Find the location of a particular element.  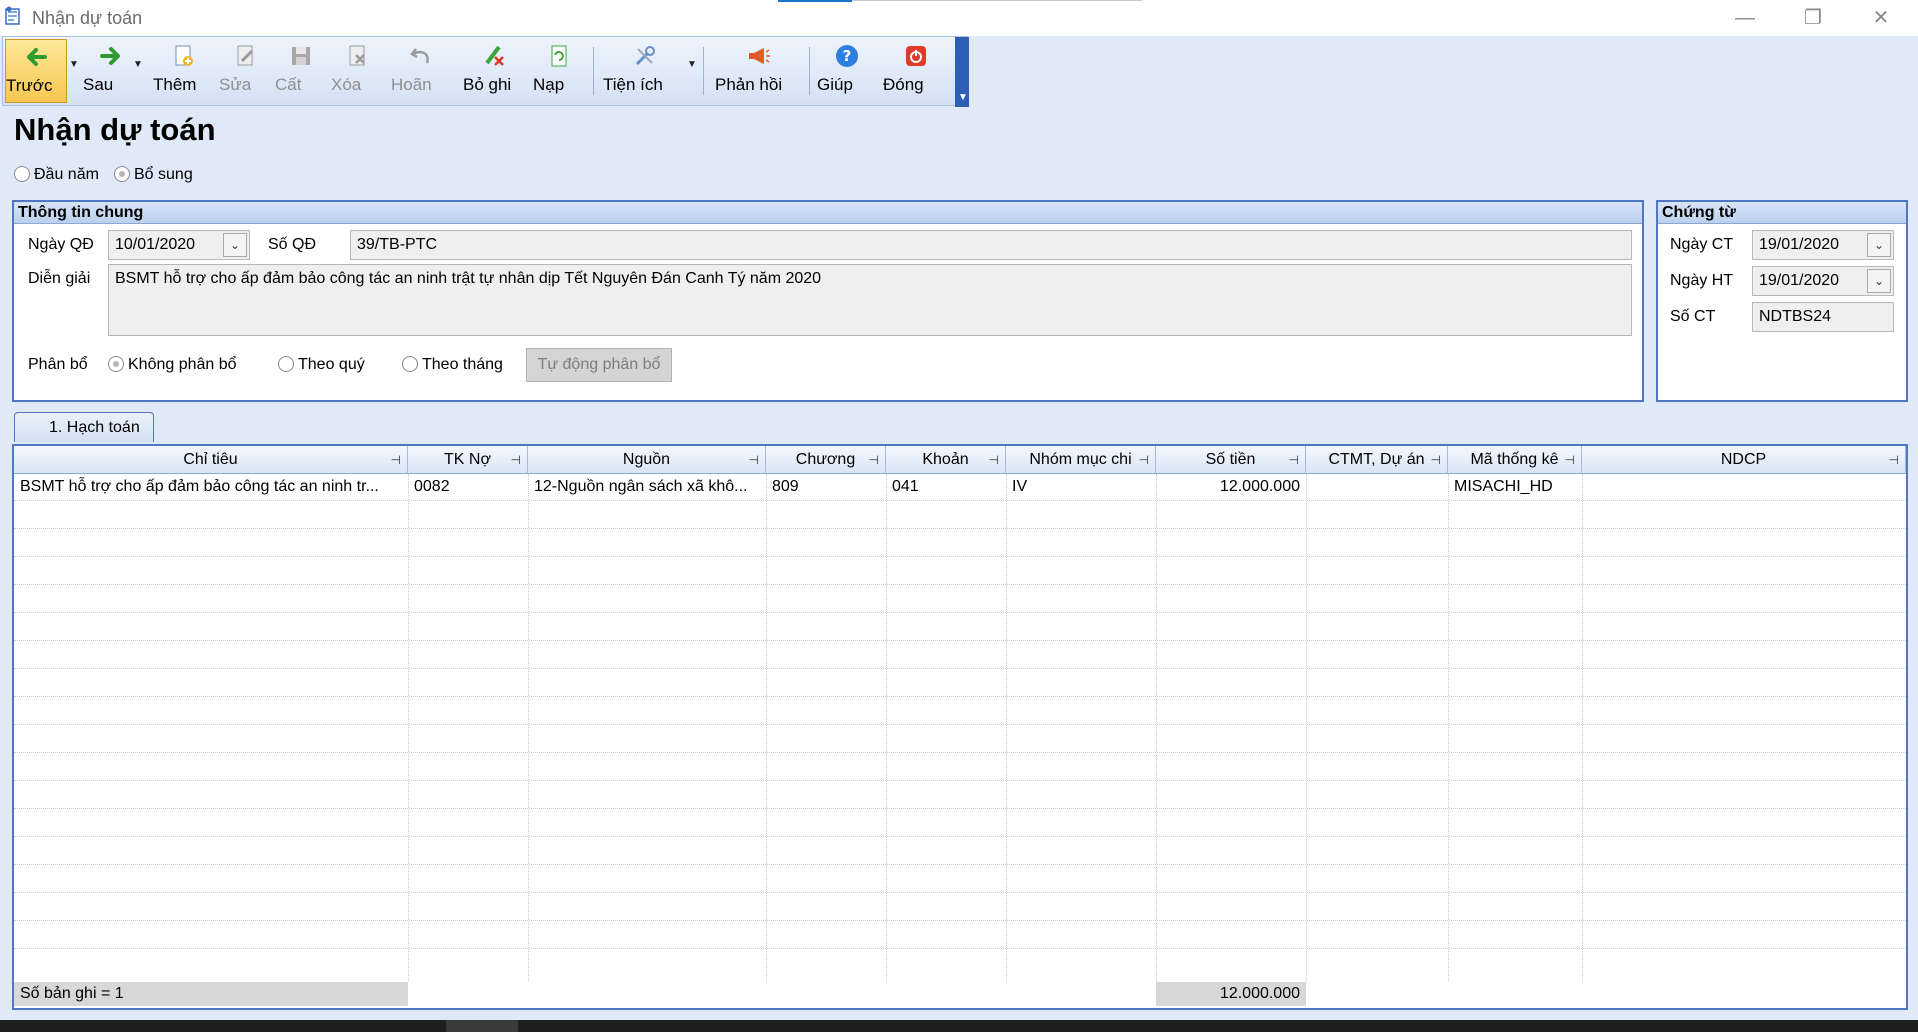

ngay-ht-field: 19/01/2020 ⌄ is located at coordinates (1823, 281).